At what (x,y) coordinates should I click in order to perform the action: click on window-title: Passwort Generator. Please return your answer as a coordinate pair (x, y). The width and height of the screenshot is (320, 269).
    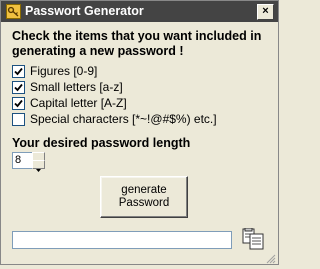
    Looking at the image, I should click on (84, 11).